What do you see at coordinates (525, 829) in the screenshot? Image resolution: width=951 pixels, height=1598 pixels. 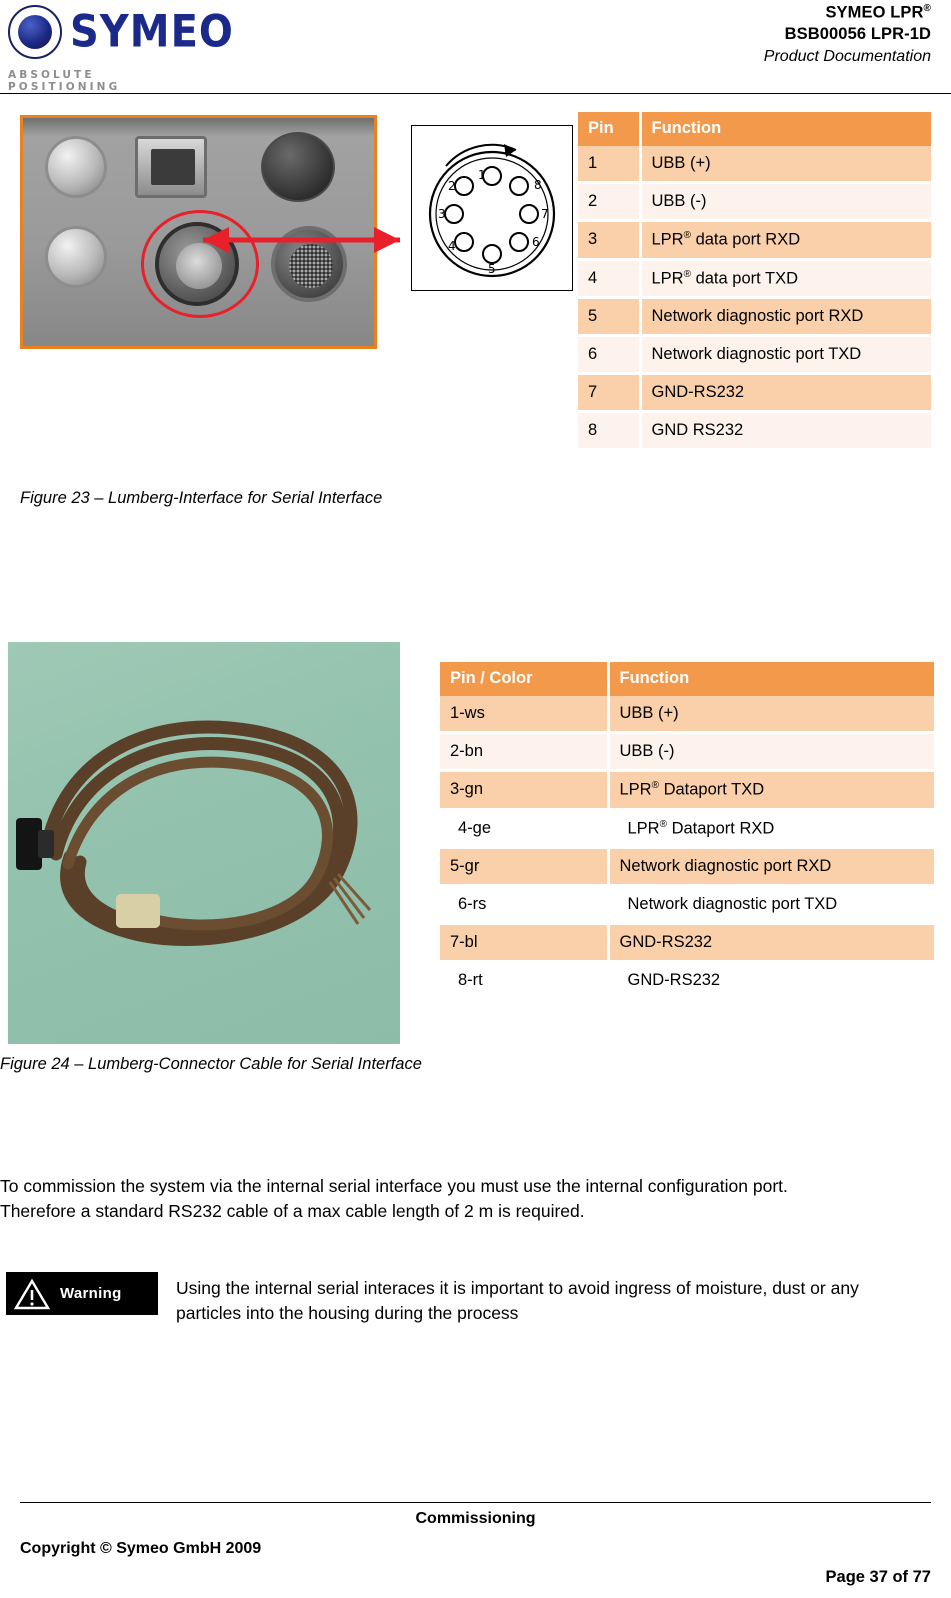 I see `cell-pin-color: 4-ge` at bounding box center [525, 829].